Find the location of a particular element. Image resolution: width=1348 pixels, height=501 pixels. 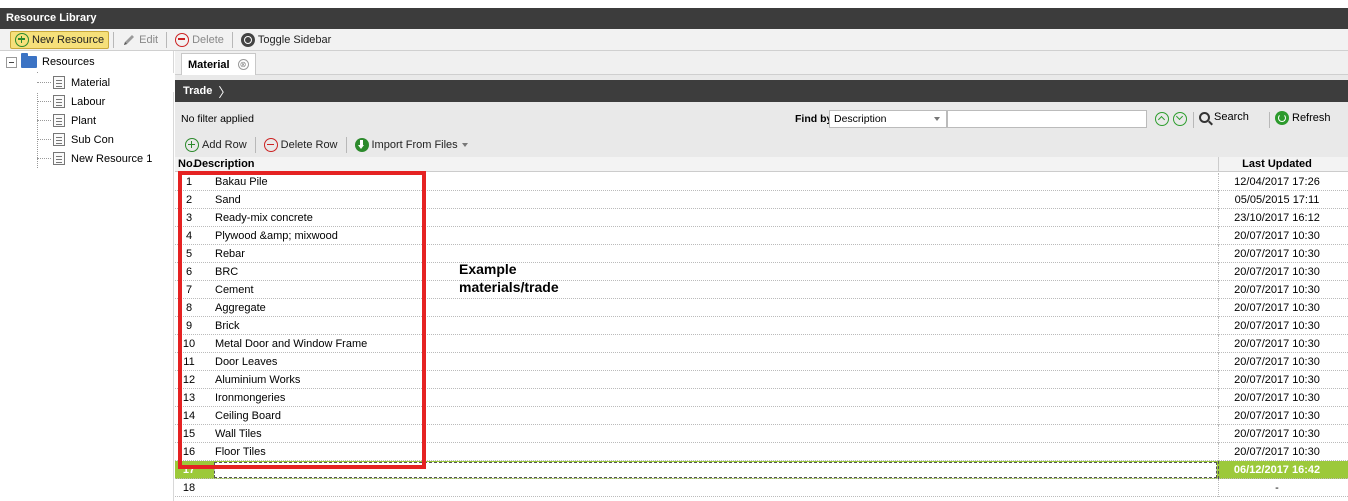

pencil-icon is located at coordinates (129, 39).